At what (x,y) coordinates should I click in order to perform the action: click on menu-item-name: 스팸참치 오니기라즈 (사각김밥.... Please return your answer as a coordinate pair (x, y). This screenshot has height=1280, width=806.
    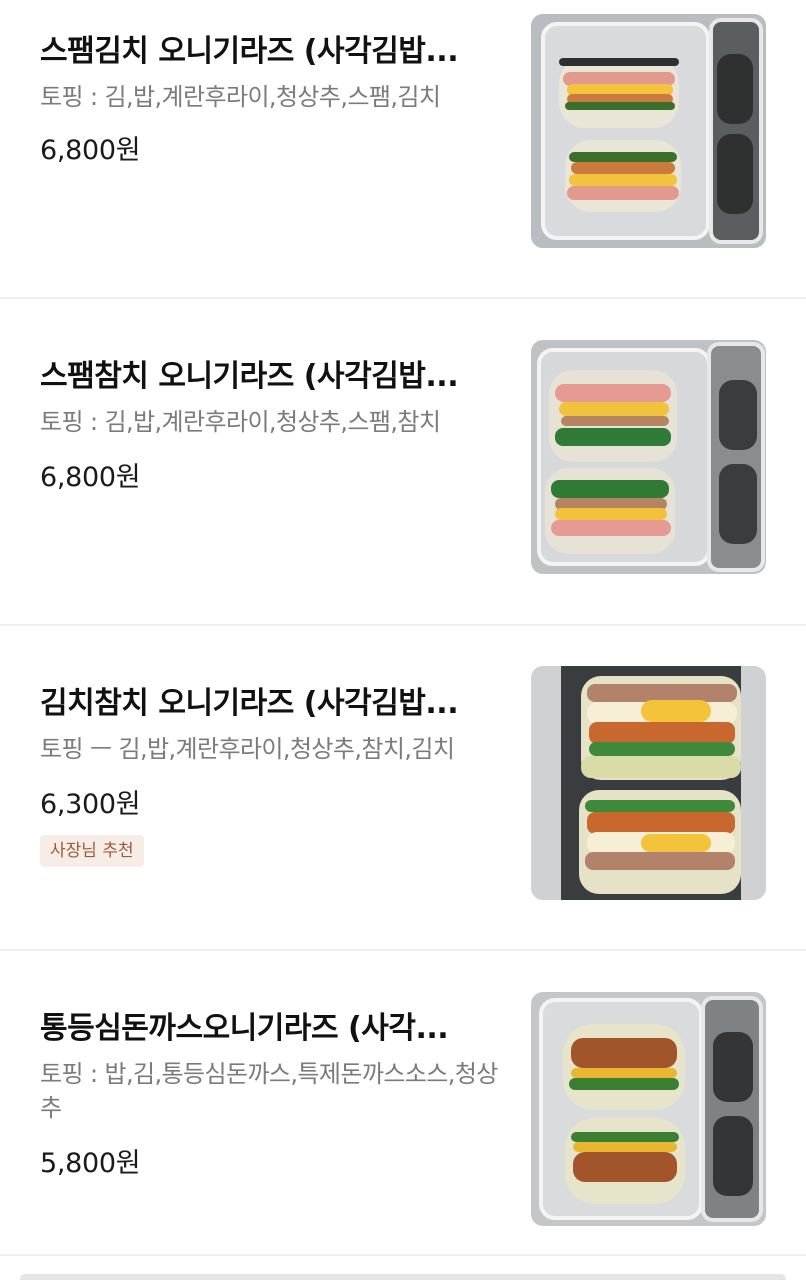
    Looking at the image, I should click on (249, 376).